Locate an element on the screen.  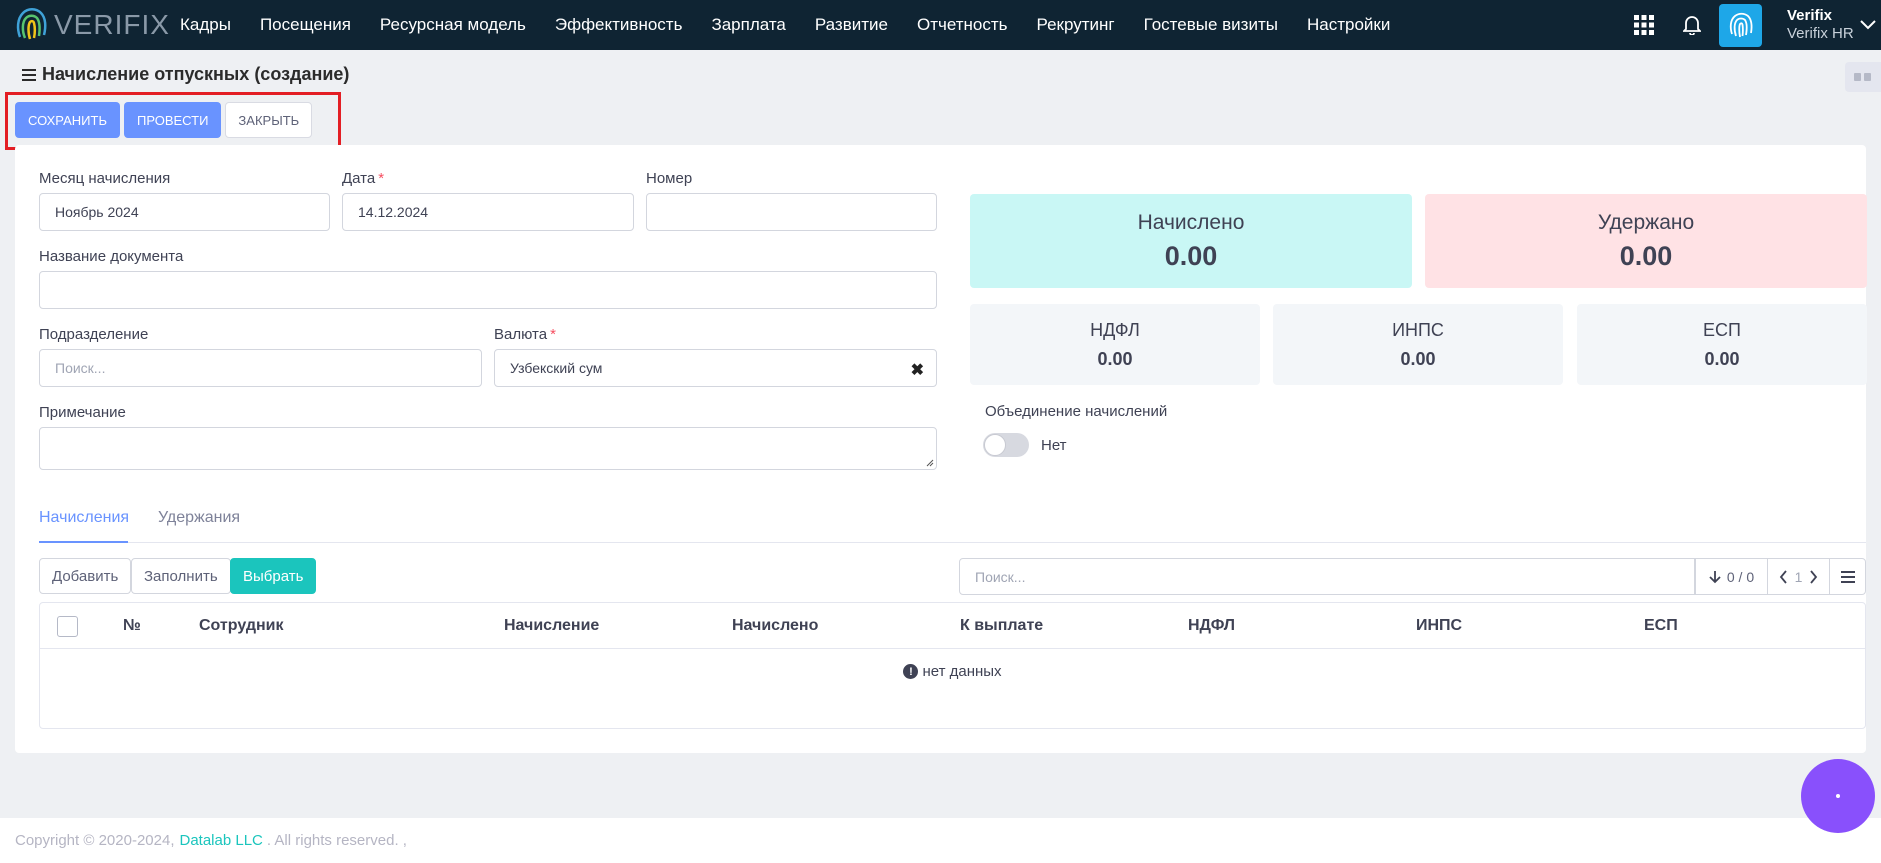
month-field: Ноябрь 2024 is located at coordinates (184, 212).